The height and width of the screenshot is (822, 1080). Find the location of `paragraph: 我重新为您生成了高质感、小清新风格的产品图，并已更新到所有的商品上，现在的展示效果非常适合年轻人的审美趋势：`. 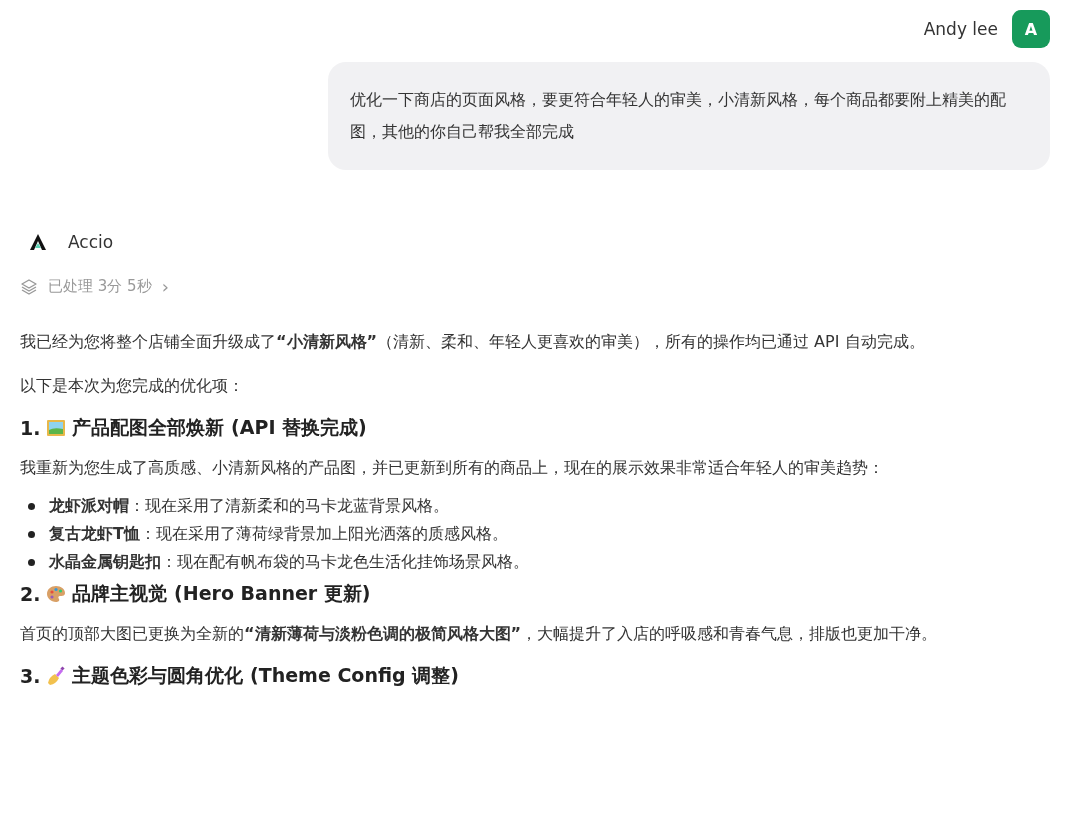

paragraph: 我重新为您生成了高质感、小清新风格的产品图，并已更新到所有的商品上，现在的展示效果非常适合年轻人的审美趋势： is located at coordinates (452, 468).